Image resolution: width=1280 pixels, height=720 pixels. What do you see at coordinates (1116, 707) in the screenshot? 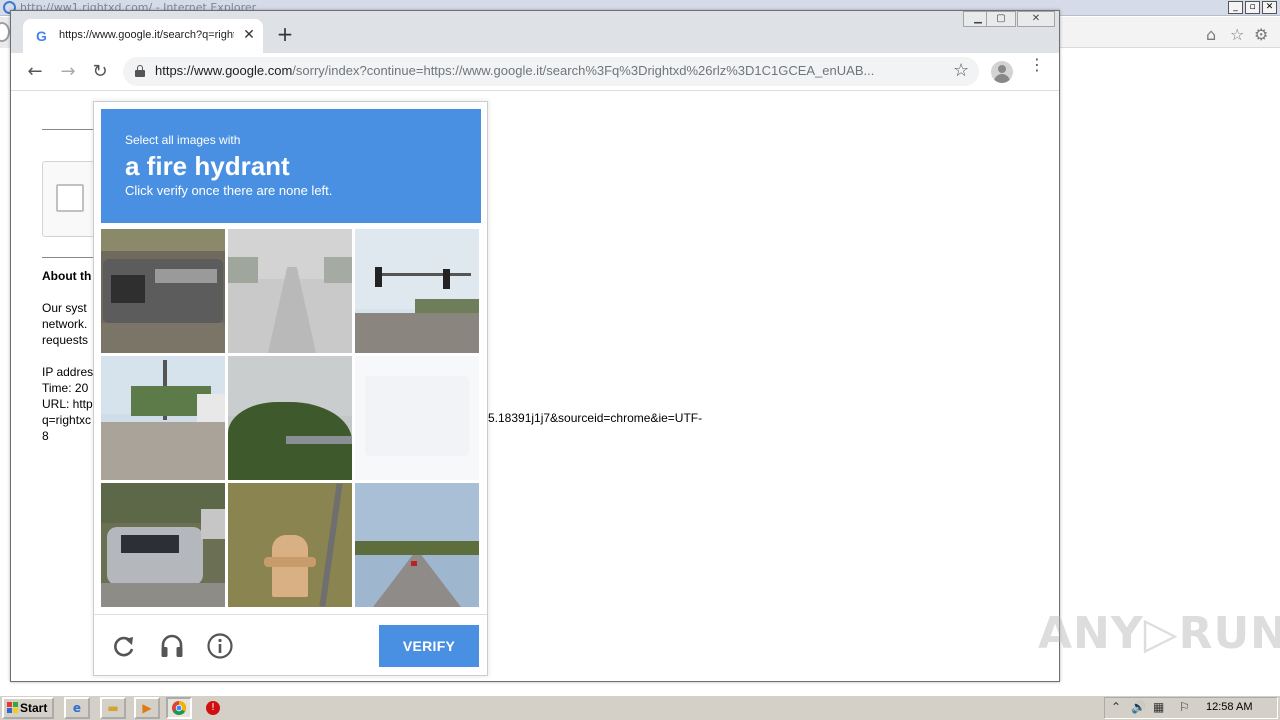
I see `expand-arrow-icon: ⌃` at bounding box center [1116, 707].